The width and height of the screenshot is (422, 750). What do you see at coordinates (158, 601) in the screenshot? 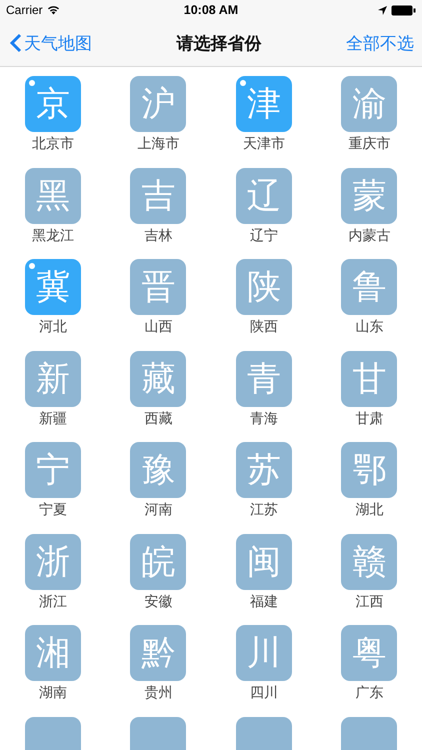
I see `province-name: 安徽` at bounding box center [158, 601].